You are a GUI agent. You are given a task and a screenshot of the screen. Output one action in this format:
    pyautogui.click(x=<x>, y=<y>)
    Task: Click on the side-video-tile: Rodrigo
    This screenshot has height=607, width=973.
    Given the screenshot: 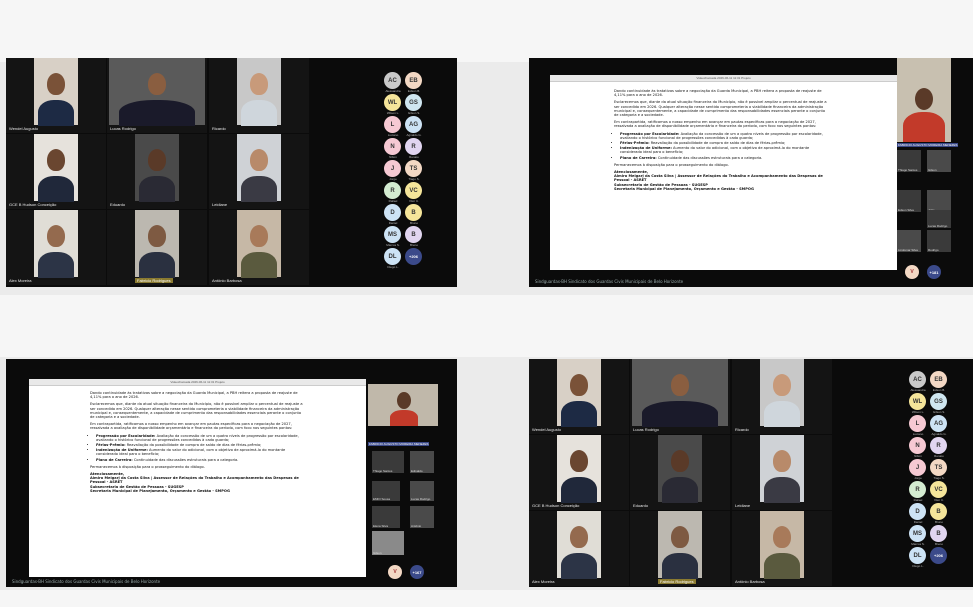 What is the action you would take?
    pyautogui.click(x=939, y=241)
    